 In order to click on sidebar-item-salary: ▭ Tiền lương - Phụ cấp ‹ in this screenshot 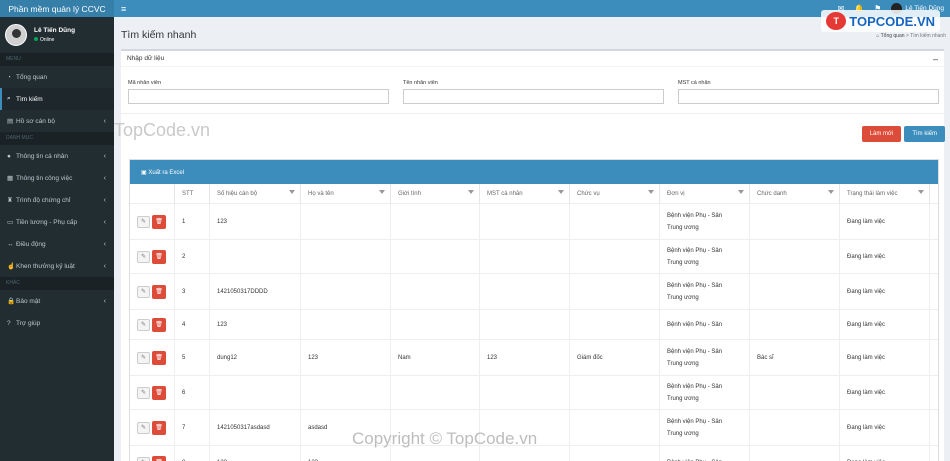, I will do `click(57, 222)`.